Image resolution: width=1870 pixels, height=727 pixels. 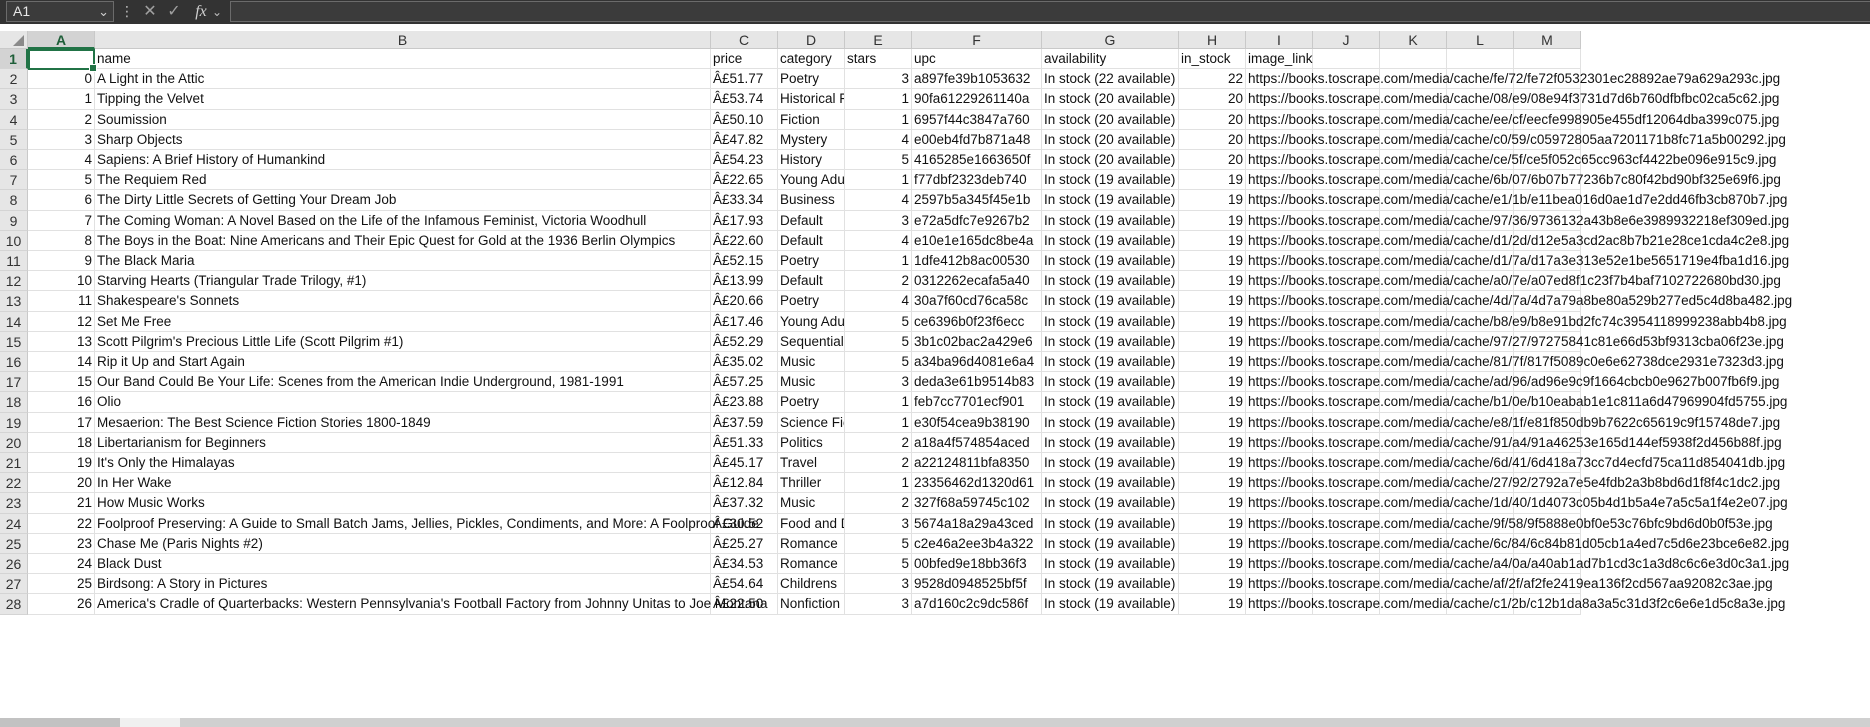 What do you see at coordinates (744, 564) in the screenshot?
I see `cell-c26: Â£34.53` at bounding box center [744, 564].